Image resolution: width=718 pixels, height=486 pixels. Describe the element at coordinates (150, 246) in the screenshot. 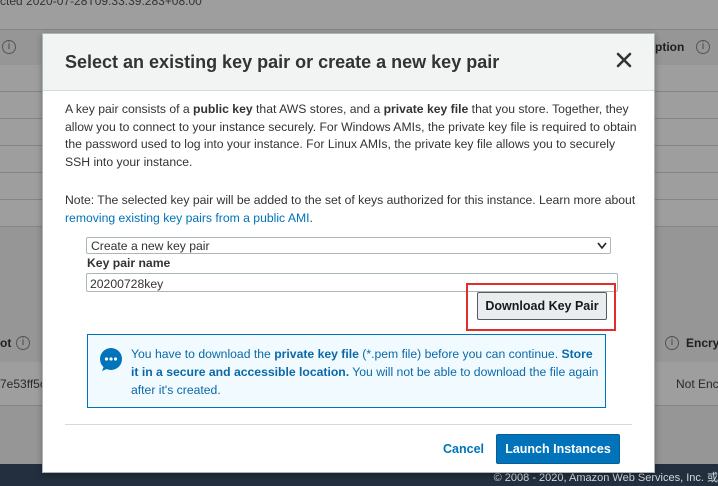

I see `key-pair-select-value: Create a new key pair` at that location.